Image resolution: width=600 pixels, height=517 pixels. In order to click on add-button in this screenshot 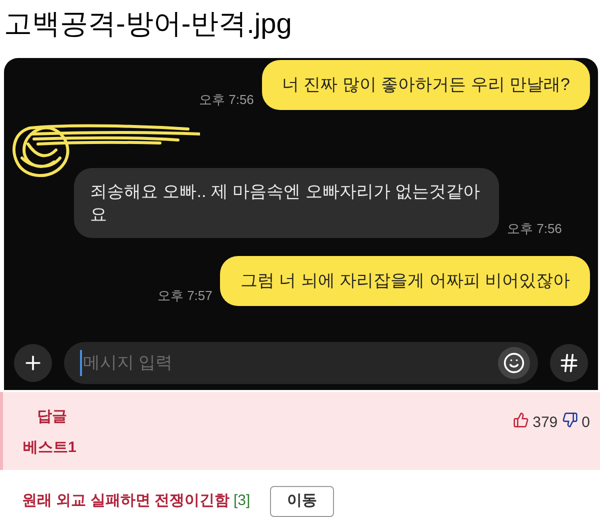, I will do `click(33, 363)`.